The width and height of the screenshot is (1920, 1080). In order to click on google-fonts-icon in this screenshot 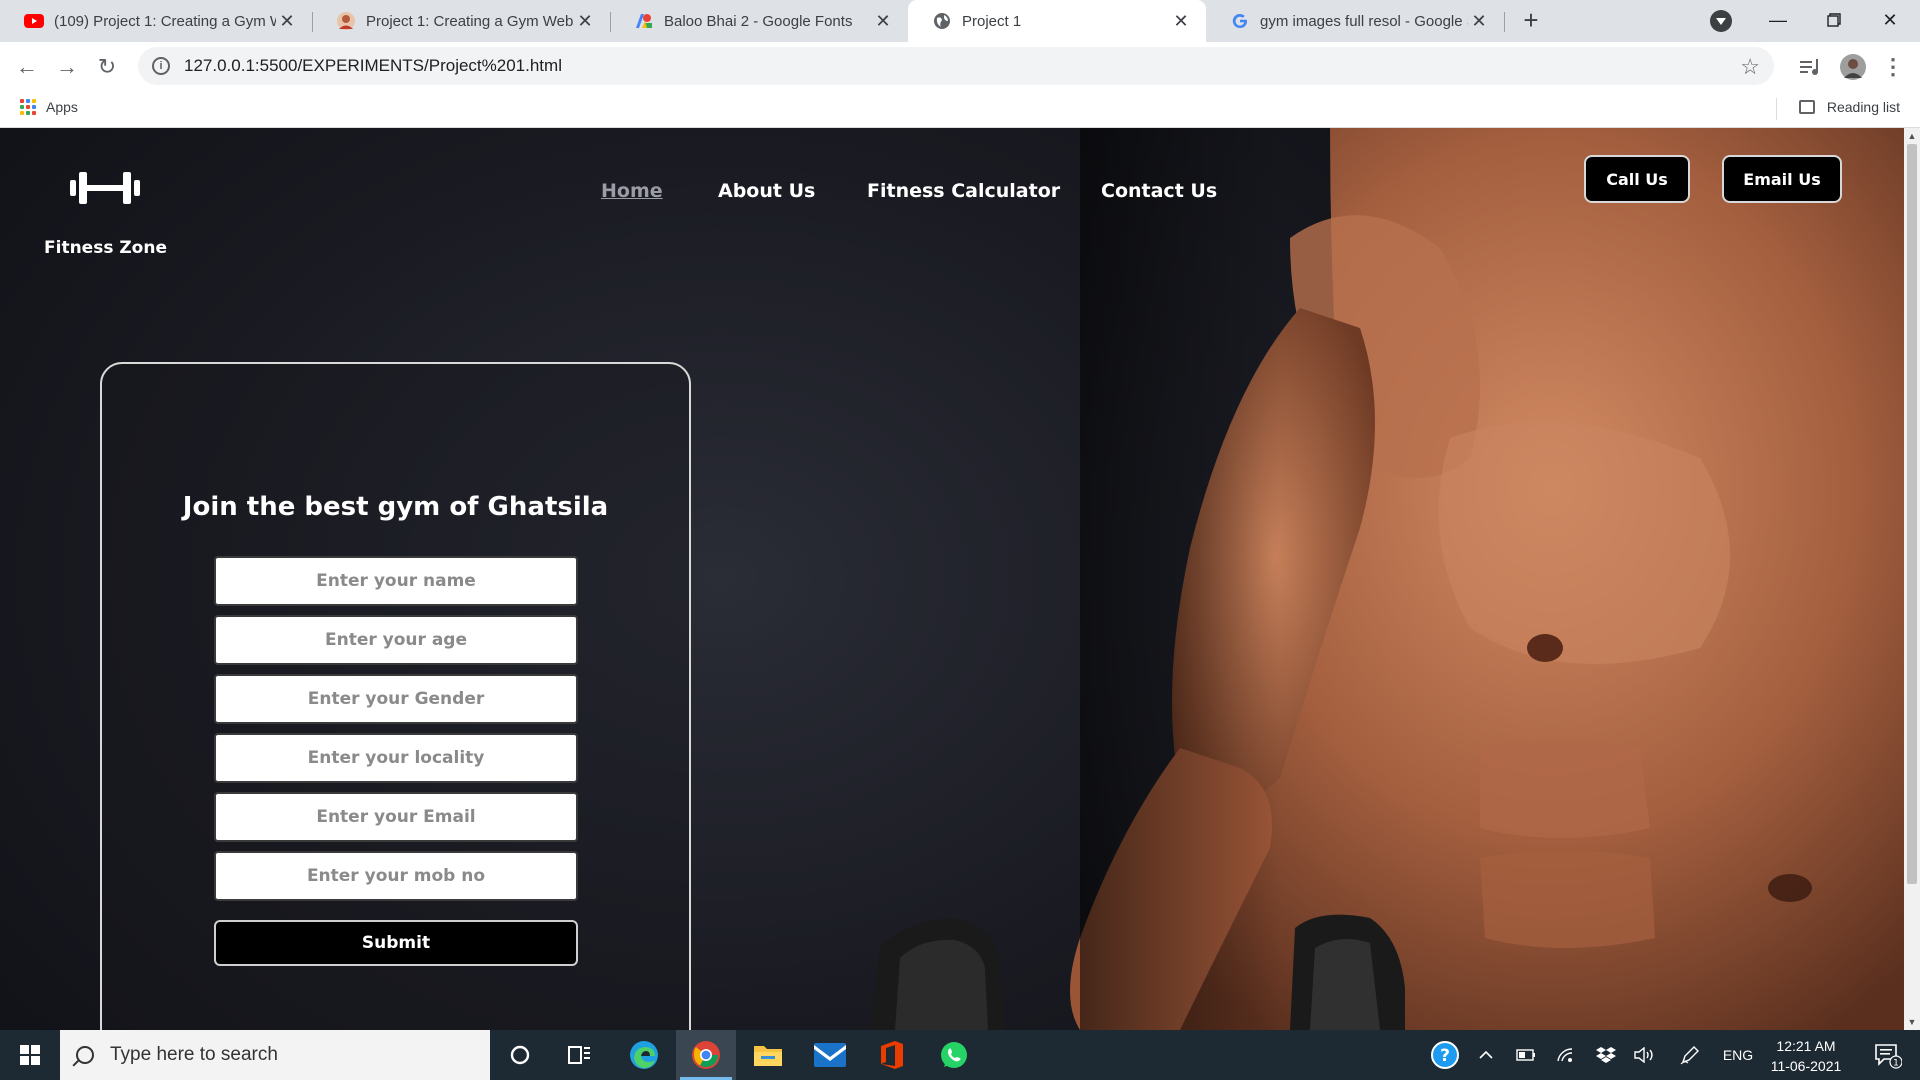, I will do `click(644, 21)`.